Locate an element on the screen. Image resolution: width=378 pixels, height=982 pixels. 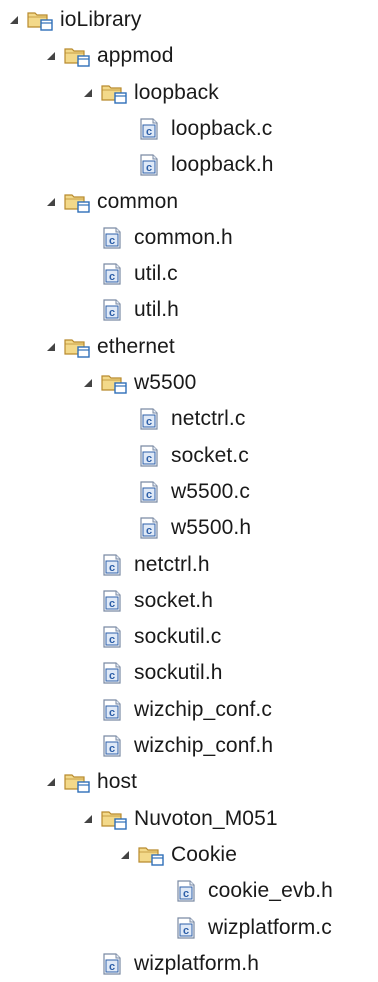
tree-item-label: common.h is located at coordinates (183, 237).